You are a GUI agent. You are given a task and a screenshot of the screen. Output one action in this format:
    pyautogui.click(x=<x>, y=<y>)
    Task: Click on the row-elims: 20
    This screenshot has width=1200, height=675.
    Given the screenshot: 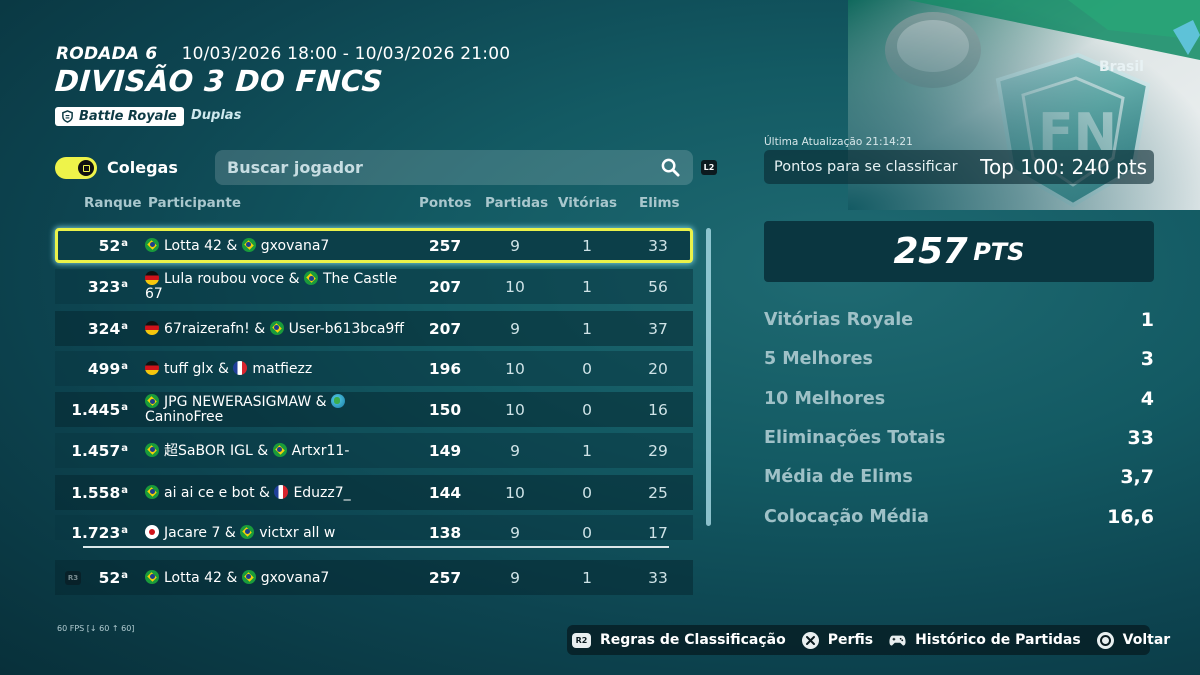 What is the action you would take?
    pyautogui.click(x=658, y=368)
    